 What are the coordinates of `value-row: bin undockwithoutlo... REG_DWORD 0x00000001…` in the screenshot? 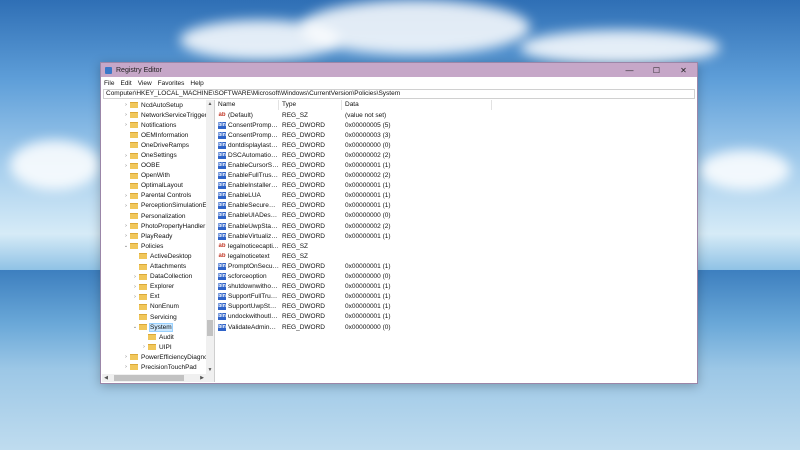 It's located at (455, 317).